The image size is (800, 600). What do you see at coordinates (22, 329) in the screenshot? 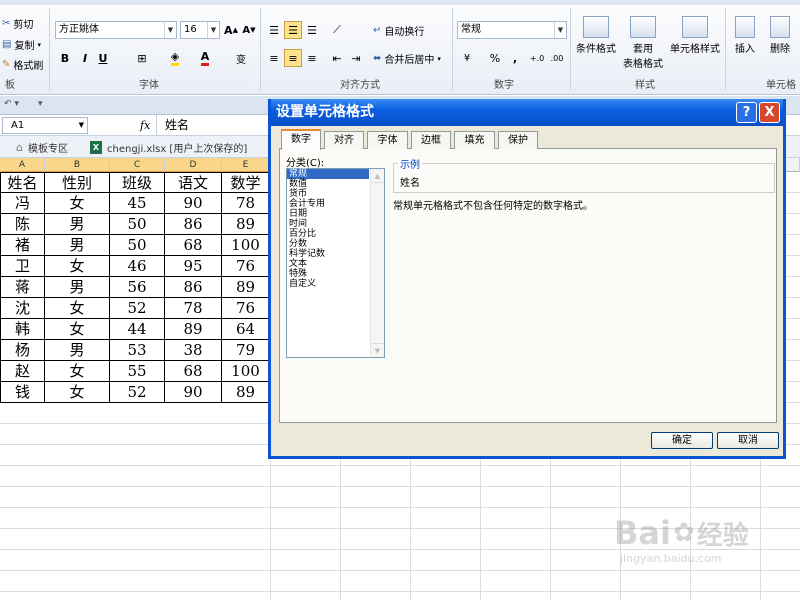
I see `table-cell: 韩` at bounding box center [22, 329].